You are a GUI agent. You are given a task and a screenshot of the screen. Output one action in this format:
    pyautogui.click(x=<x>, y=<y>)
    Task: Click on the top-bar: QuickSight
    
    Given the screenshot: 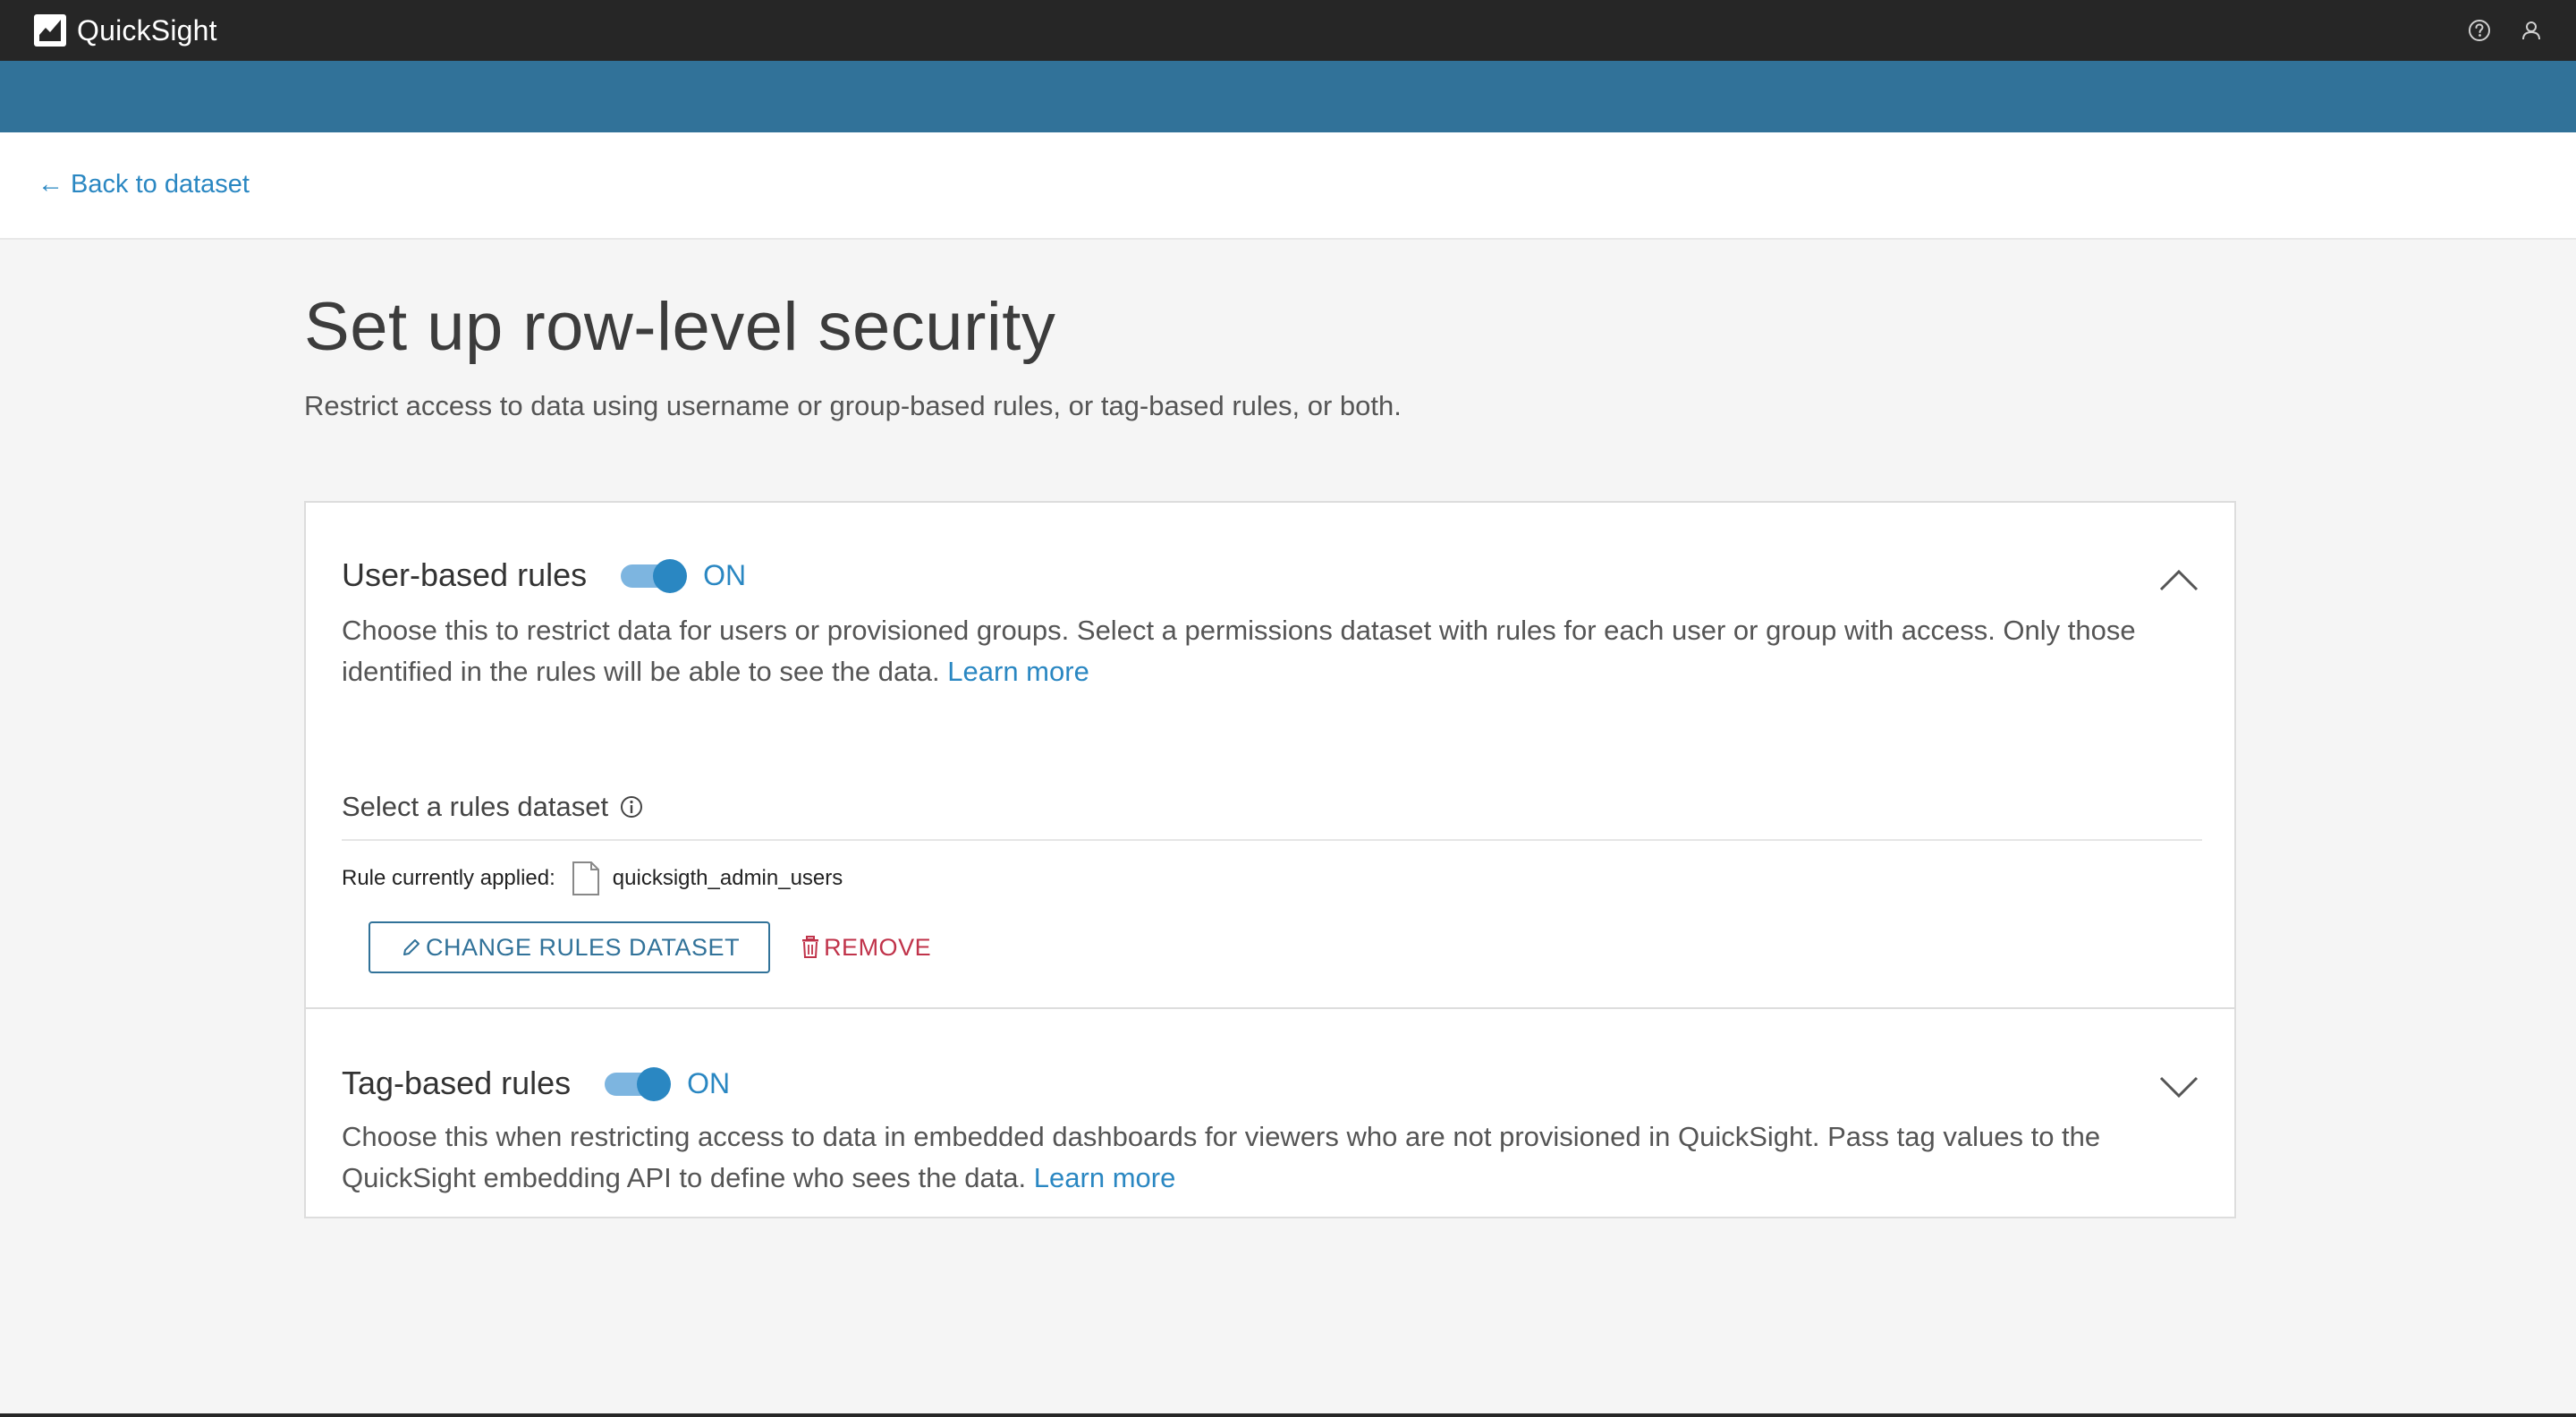 What is the action you would take?
    pyautogui.click(x=1288, y=31)
    